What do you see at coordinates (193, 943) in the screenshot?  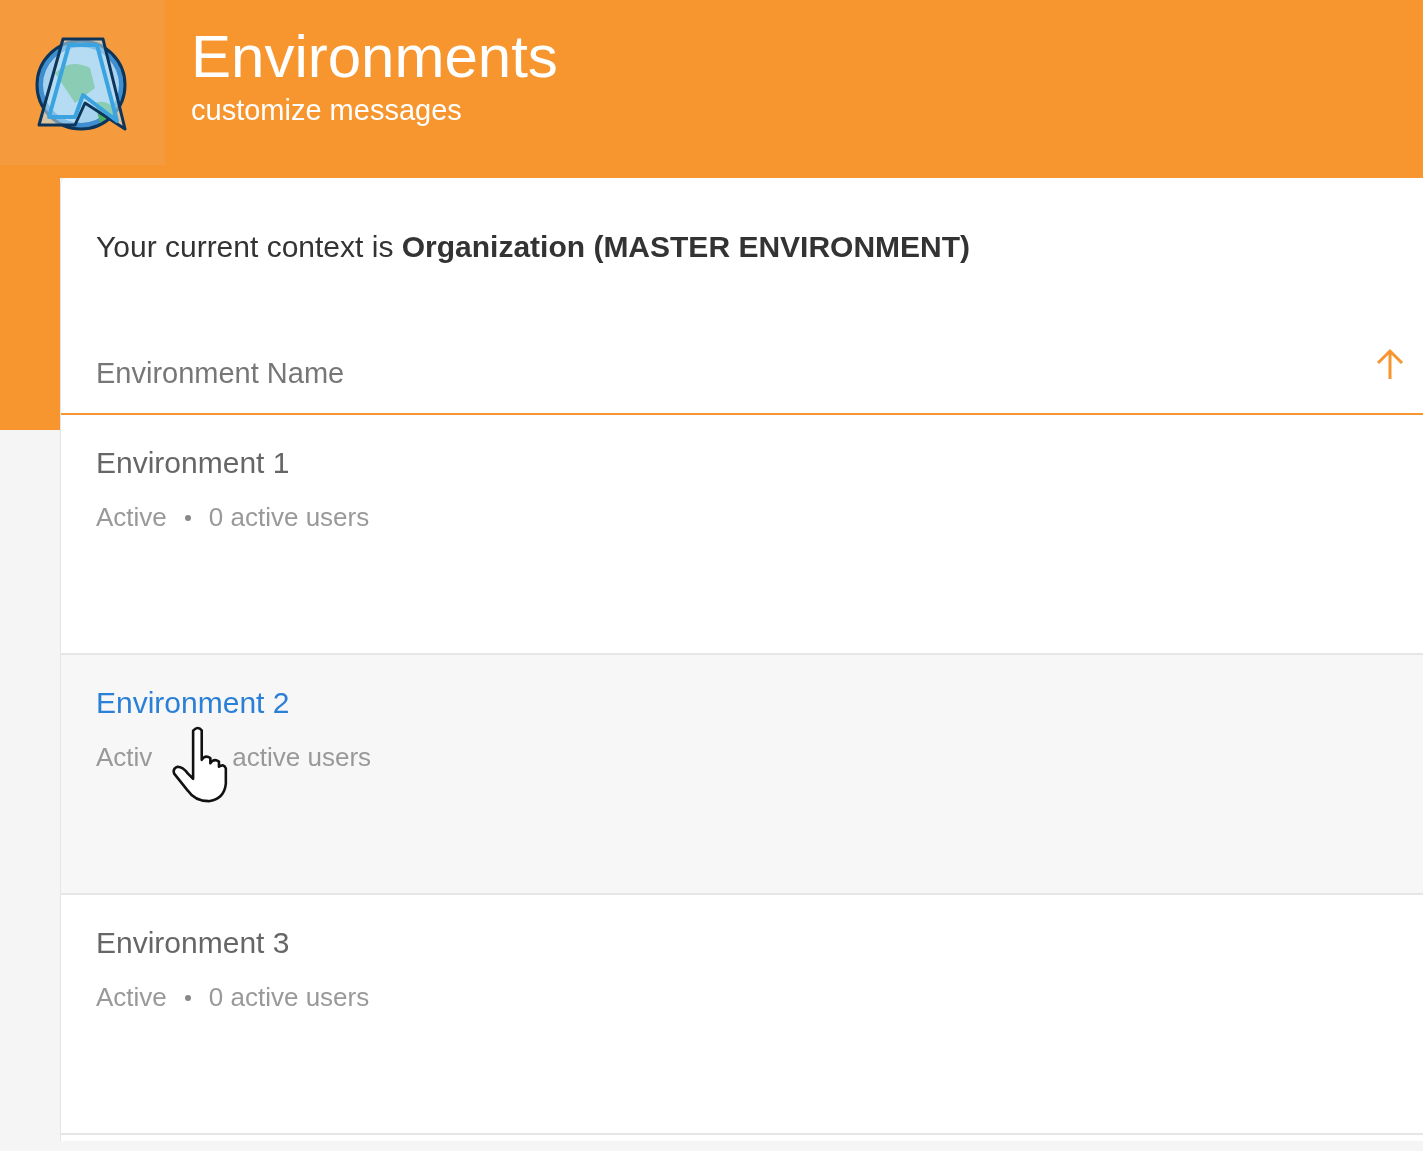 I see `environment-name: Environment 3` at bounding box center [193, 943].